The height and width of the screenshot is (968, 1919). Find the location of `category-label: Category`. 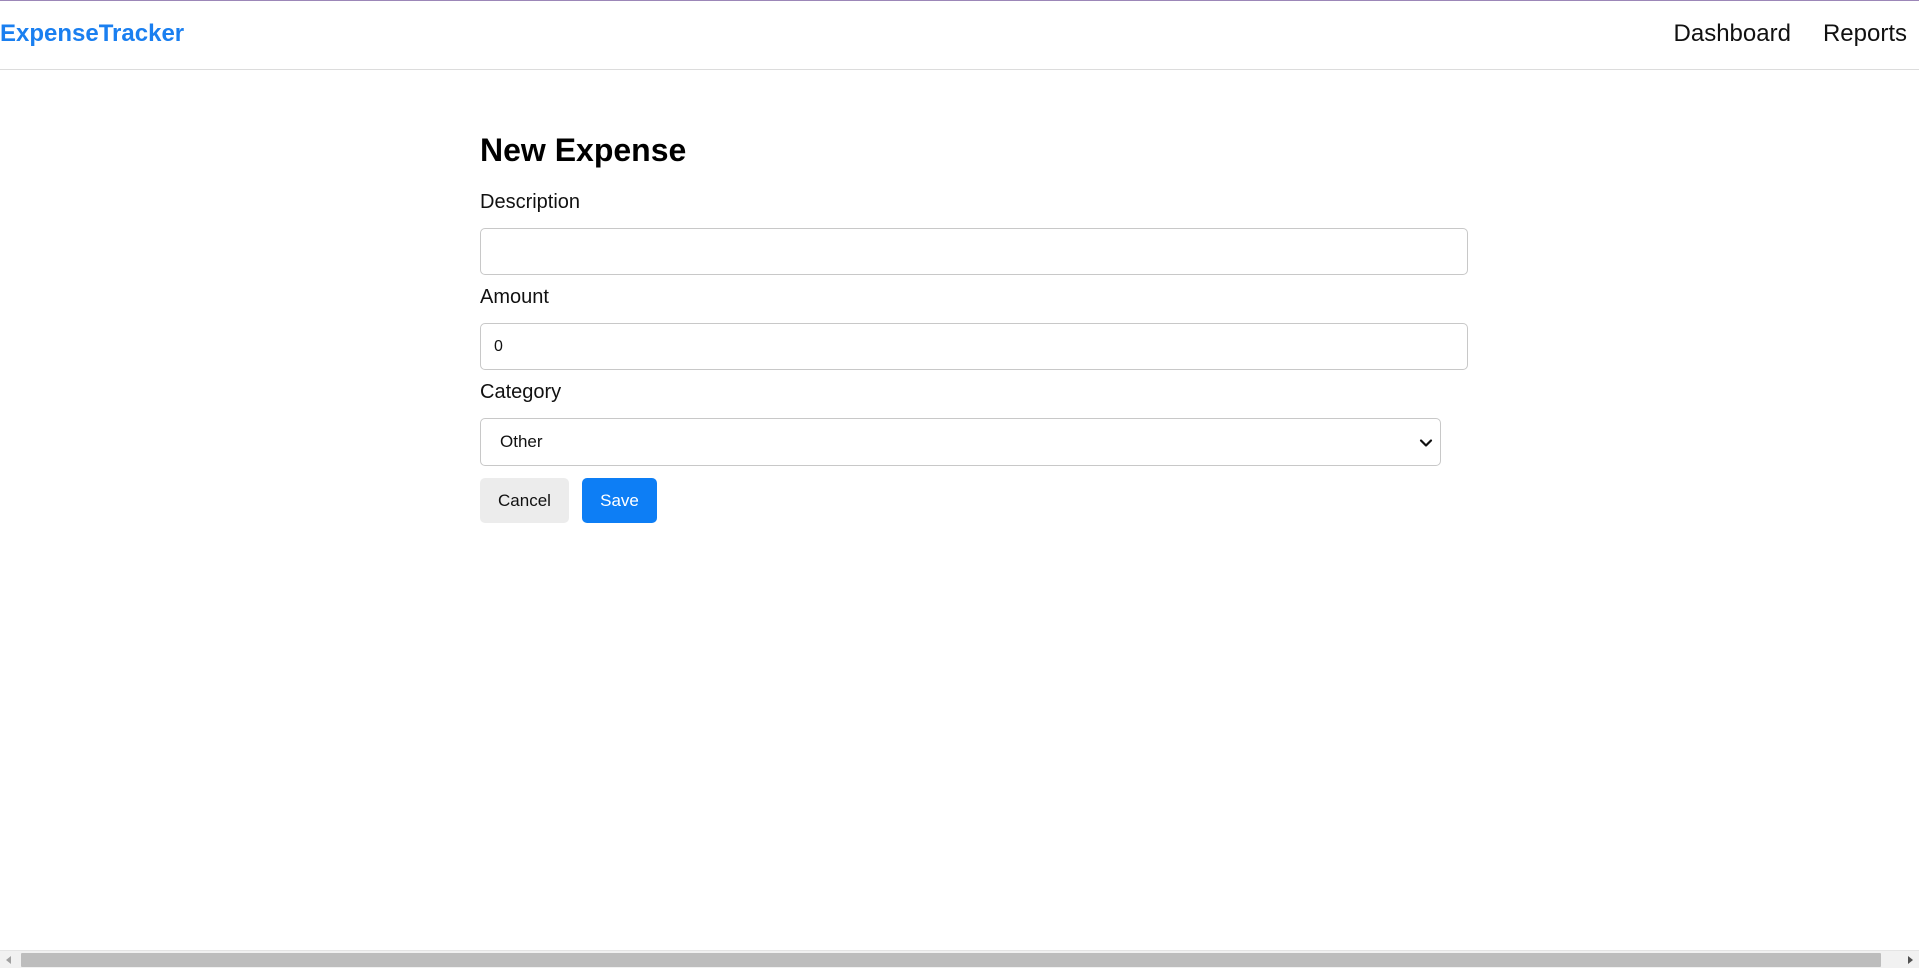

category-label: Category is located at coordinates (521, 392).